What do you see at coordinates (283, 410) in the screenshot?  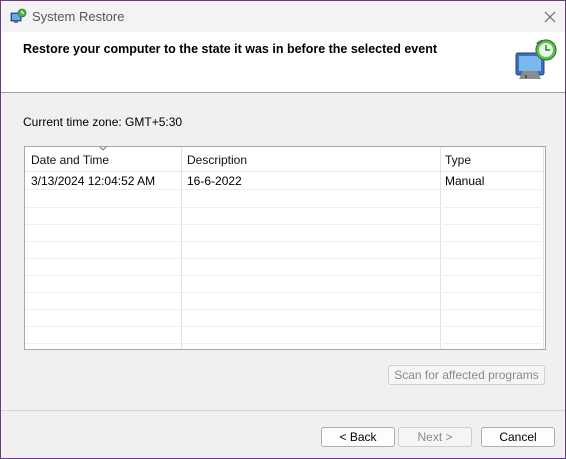 I see `footer-divider` at bounding box center [283, 410].